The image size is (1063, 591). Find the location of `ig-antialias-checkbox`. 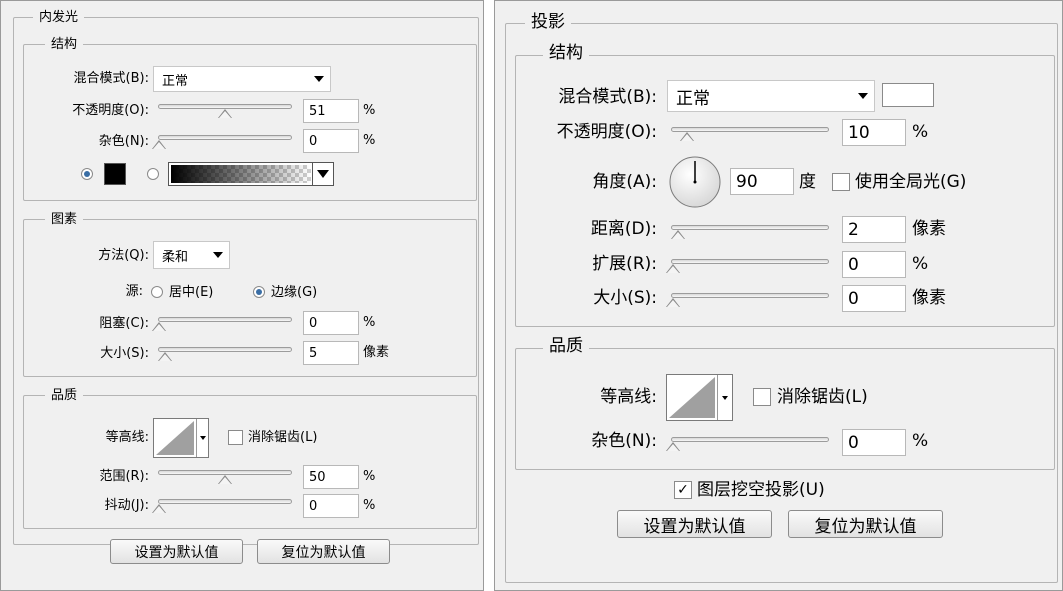

ig-antialias-checkbox is located at coordinates (235, 437).